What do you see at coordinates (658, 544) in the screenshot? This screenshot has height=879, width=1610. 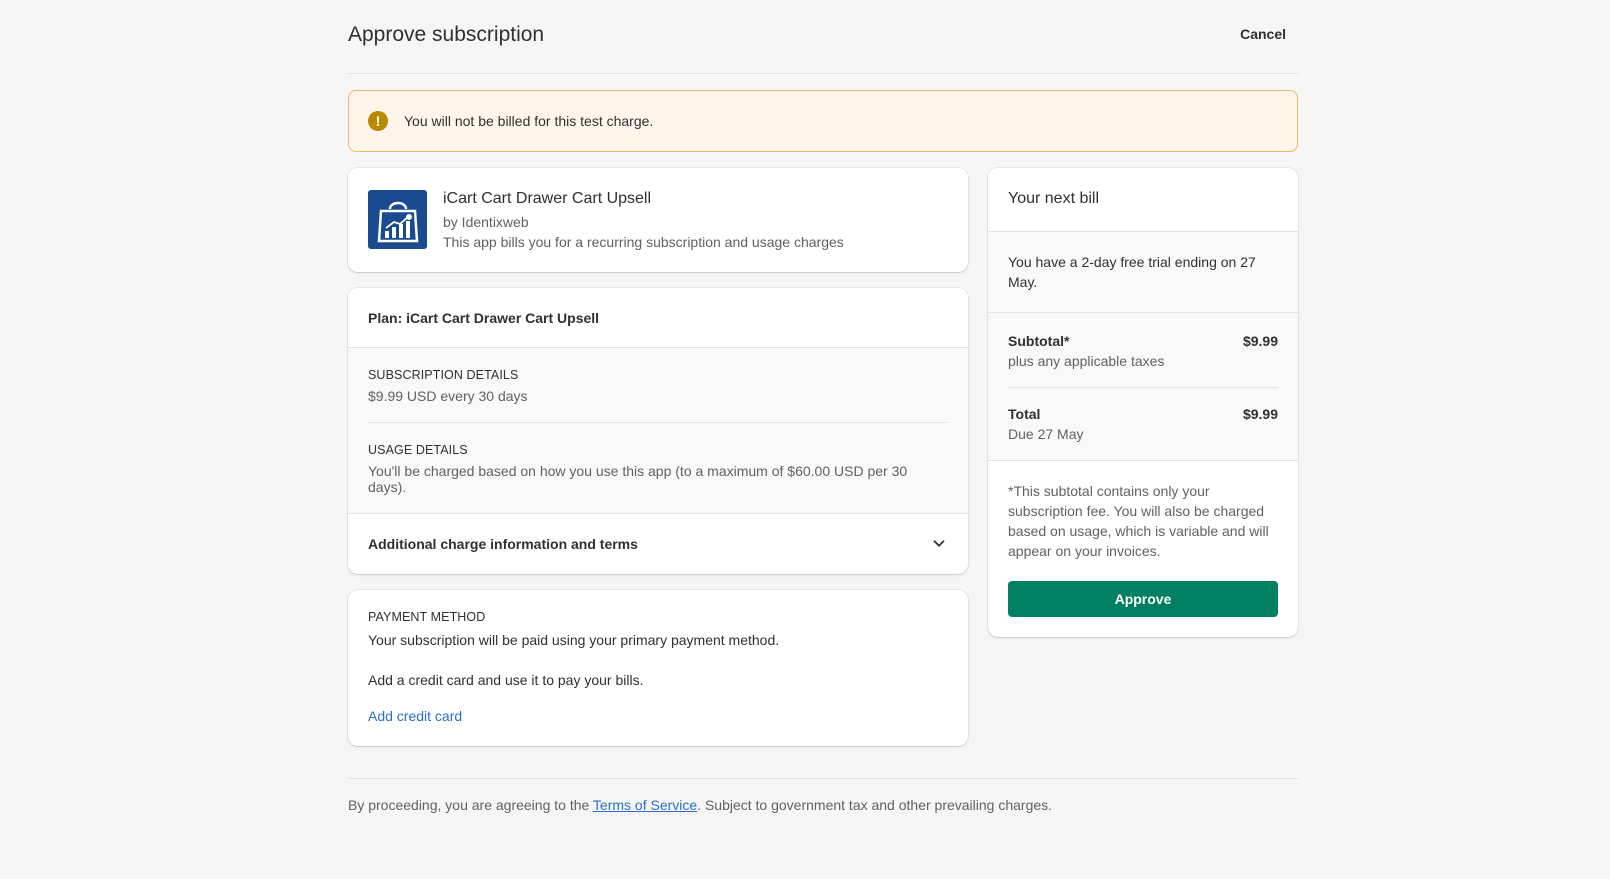 I see `additional-terms-toggle: Additional charge information and terms` at bounding box center [658, 544].